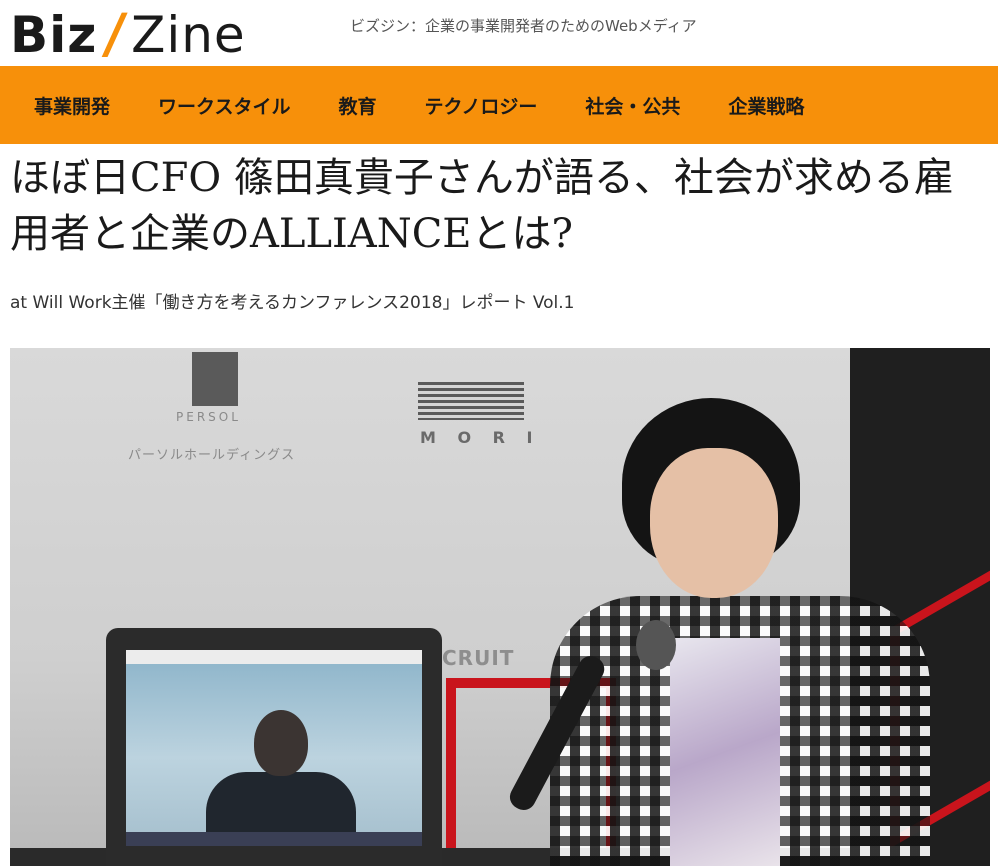 This screenshot has width=998, height=866. What do you see at coordinates (480, 105) in the screenshot?
I see `nav-item-technology: テクノロジー` at bounding box center [480, 105].